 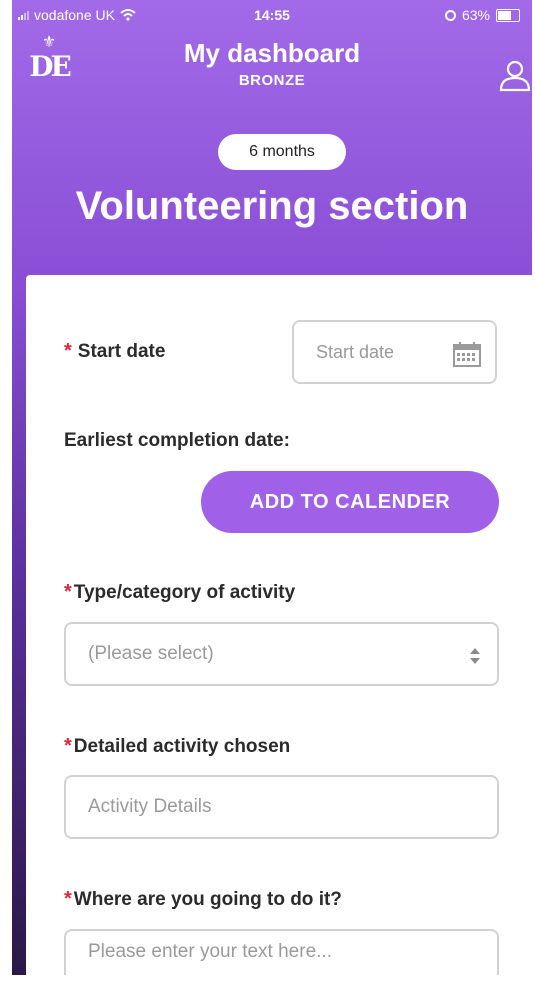 I want to click on start-date-label: * Start date, so click(x=114, y=351).